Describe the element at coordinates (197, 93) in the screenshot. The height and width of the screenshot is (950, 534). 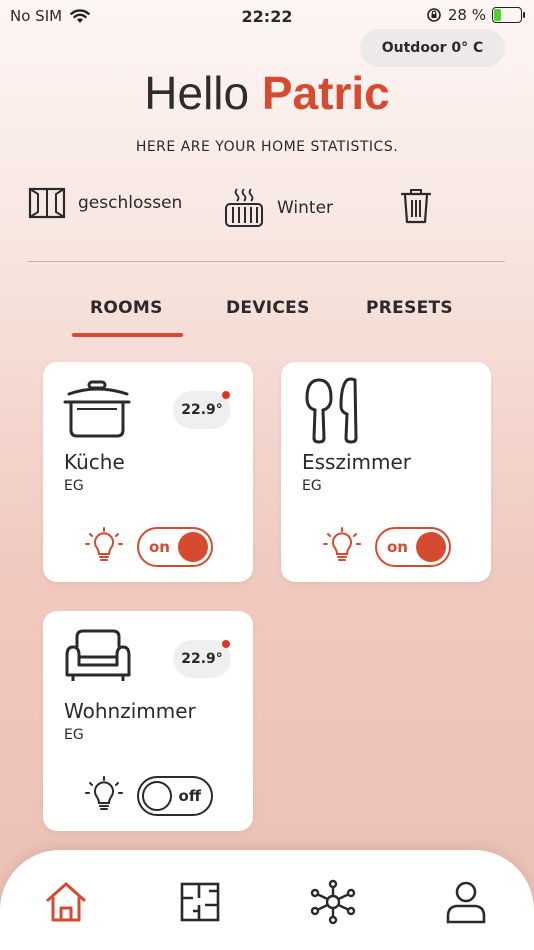
I see `greeting-hello: Hello` at that location.